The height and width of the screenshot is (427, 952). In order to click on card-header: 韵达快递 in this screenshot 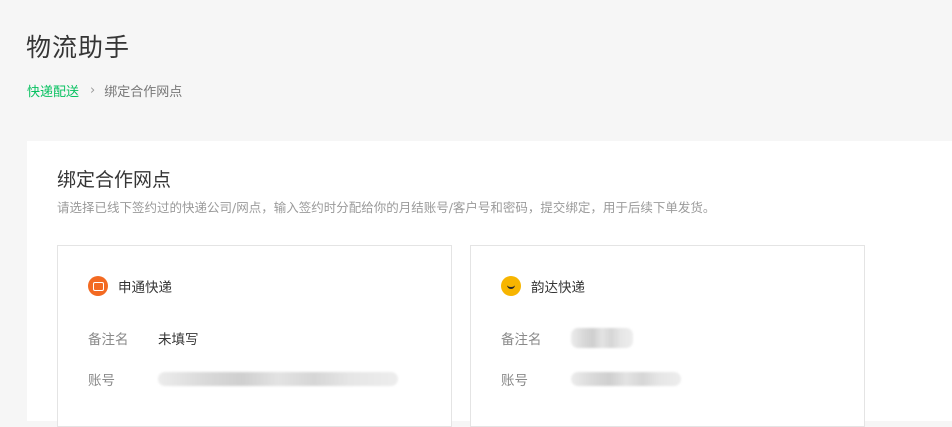, I will do `click(543, 286)`.